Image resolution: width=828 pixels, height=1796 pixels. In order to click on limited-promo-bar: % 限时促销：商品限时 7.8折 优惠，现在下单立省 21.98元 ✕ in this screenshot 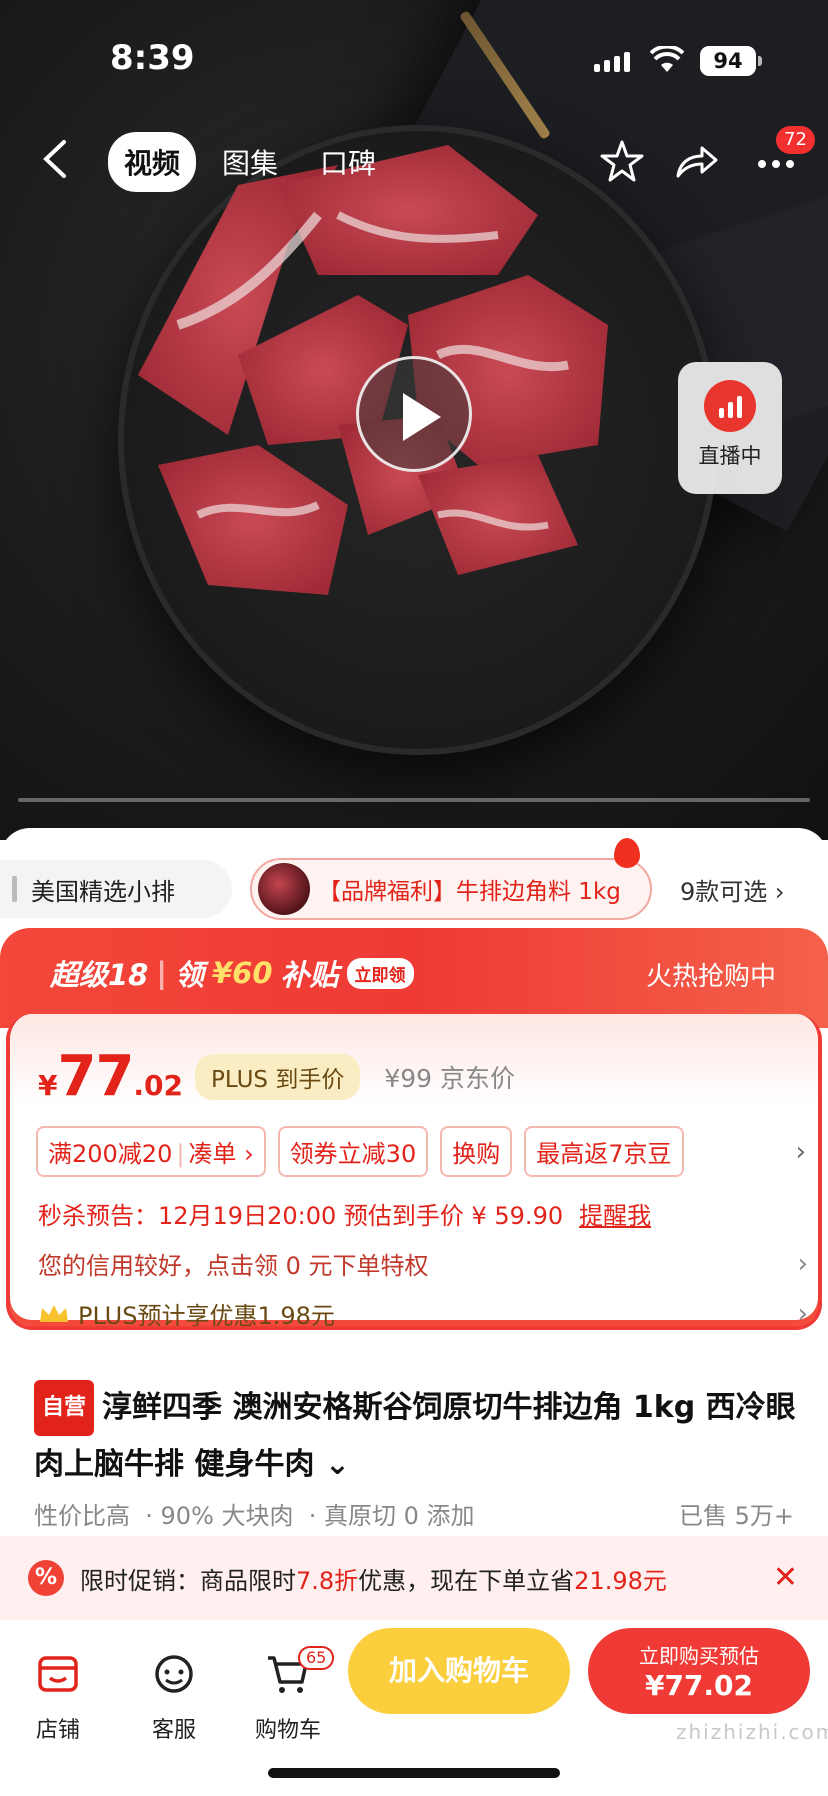, I will do `click(414, 1578)`.